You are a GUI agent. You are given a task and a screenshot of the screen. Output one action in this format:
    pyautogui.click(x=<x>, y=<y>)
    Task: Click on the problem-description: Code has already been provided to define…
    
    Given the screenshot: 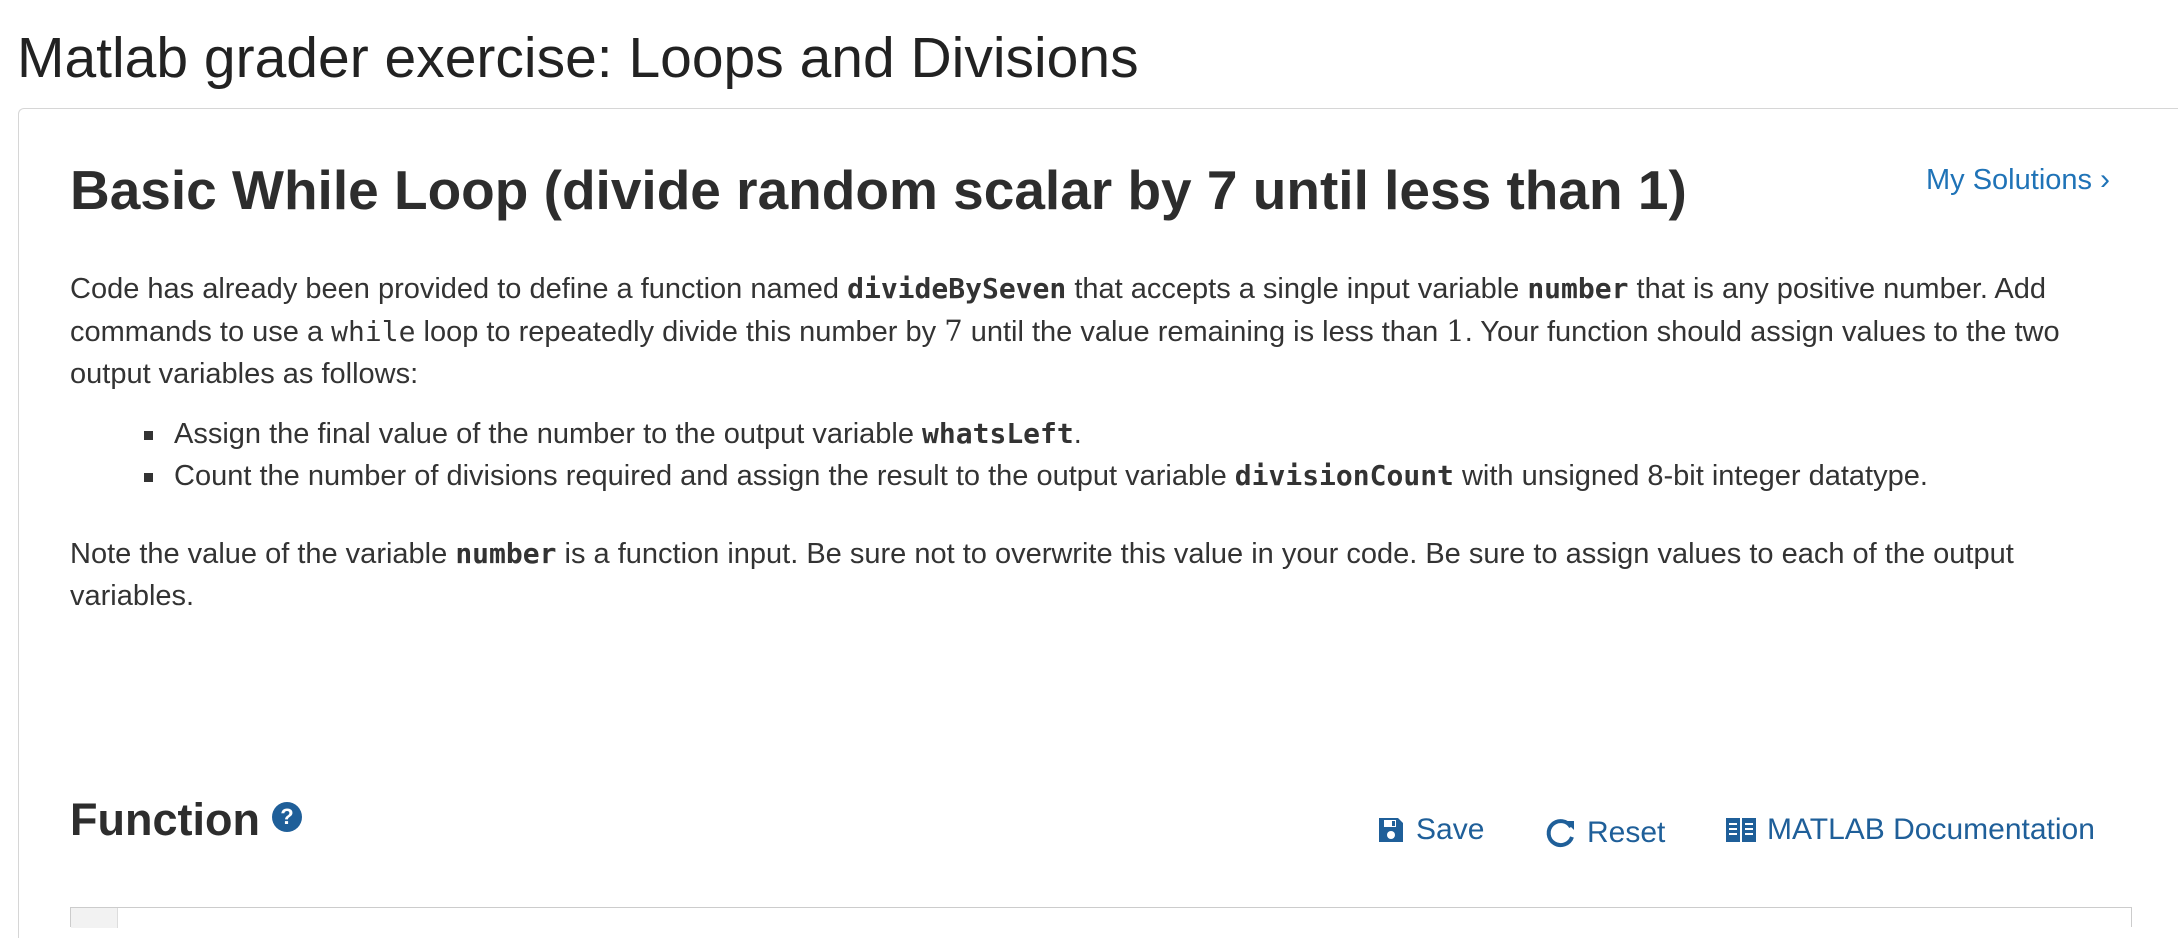 What is the action you would take?
    pyautogui.click(x=1065, y=331)
    